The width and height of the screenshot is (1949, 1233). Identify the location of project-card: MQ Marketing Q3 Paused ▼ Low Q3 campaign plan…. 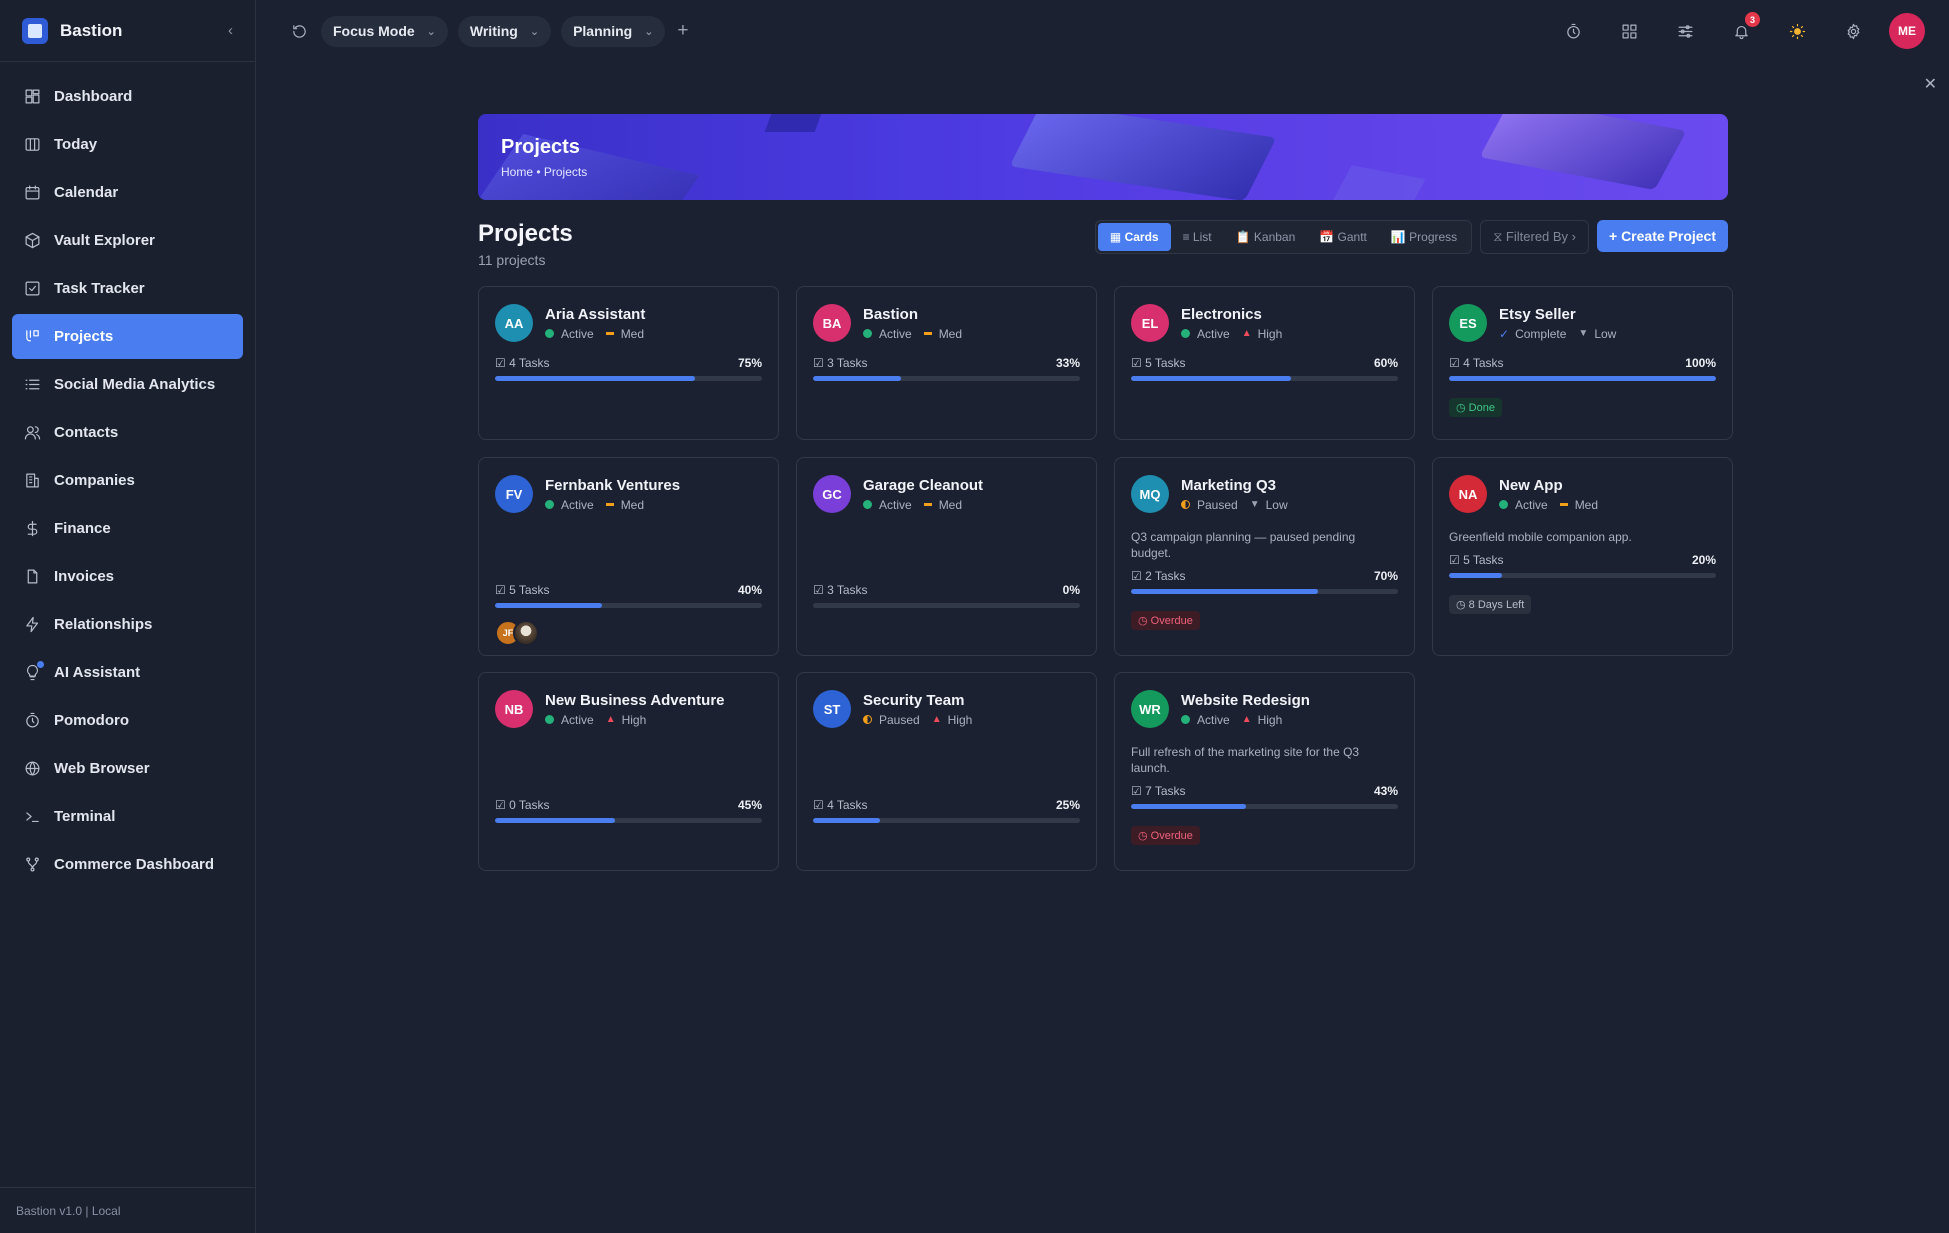
(1264, 556).